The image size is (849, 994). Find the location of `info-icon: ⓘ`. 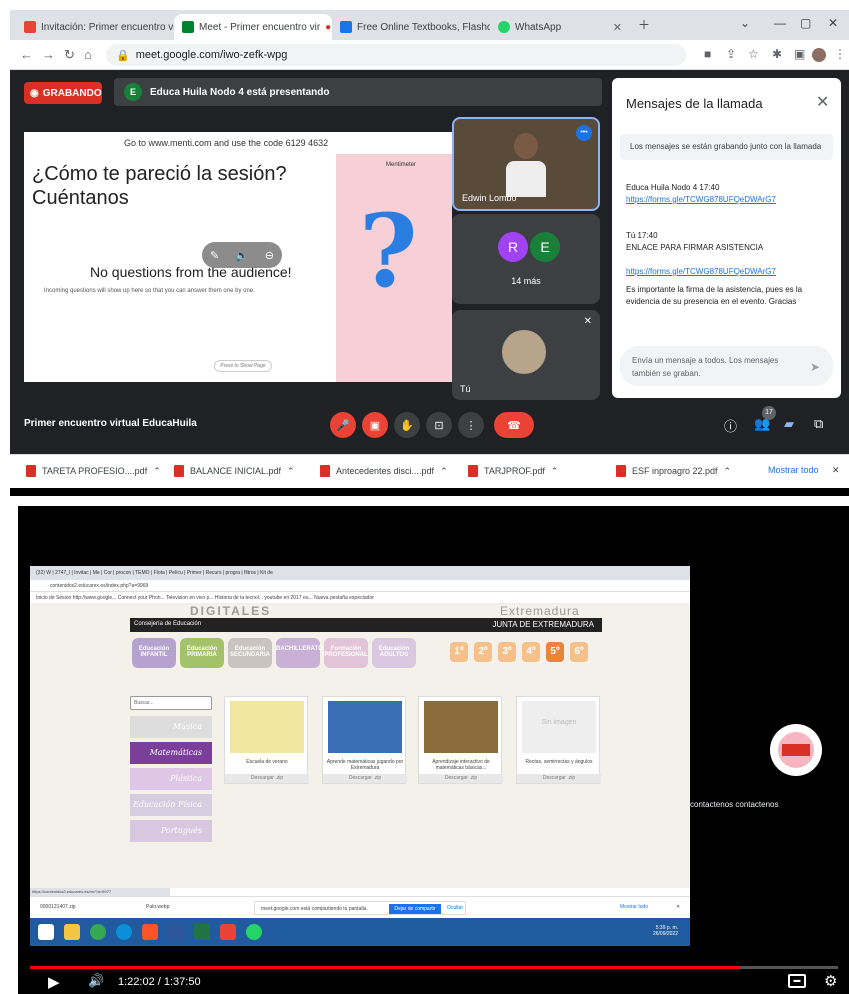

info-icon: ⓘ is located at coordinates (730, 425).